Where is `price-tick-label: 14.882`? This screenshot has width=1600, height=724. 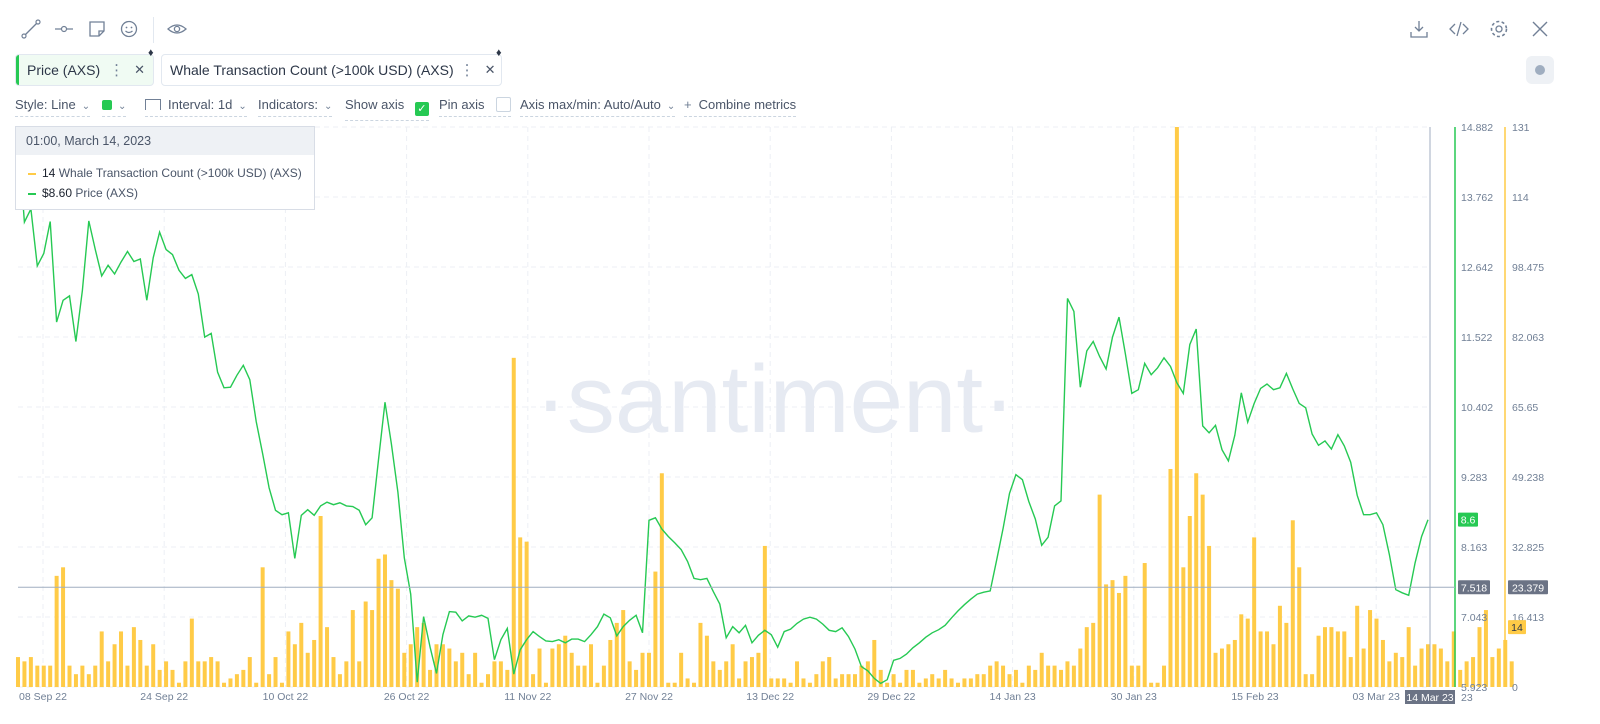 price-tick-label: 14.882 is located at coordinates (1477, 128).